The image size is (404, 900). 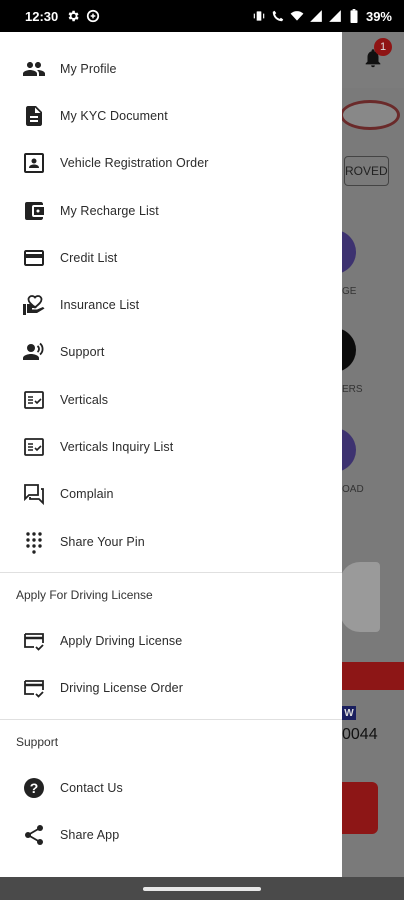 What do you see at coordinates (34, 258) in the screenshot?
I see `credit-card-icon` at bounding box center [34, 258].